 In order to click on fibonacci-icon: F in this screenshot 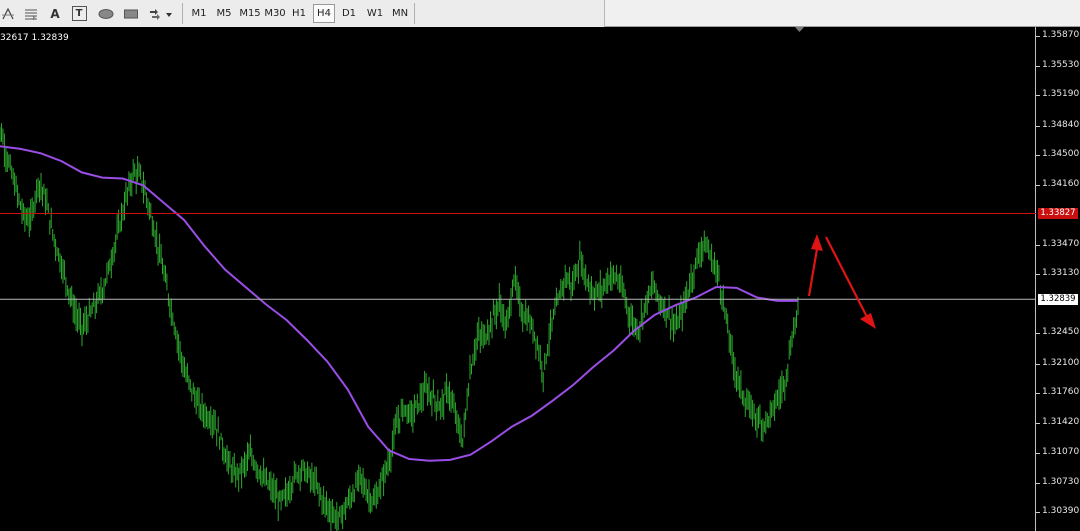, I will do `click(31, 13)`.